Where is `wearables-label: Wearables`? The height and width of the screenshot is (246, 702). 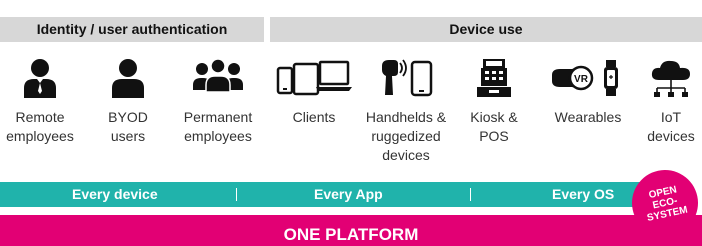 wearables-label: Wearables is located at coordinates (588, 117).